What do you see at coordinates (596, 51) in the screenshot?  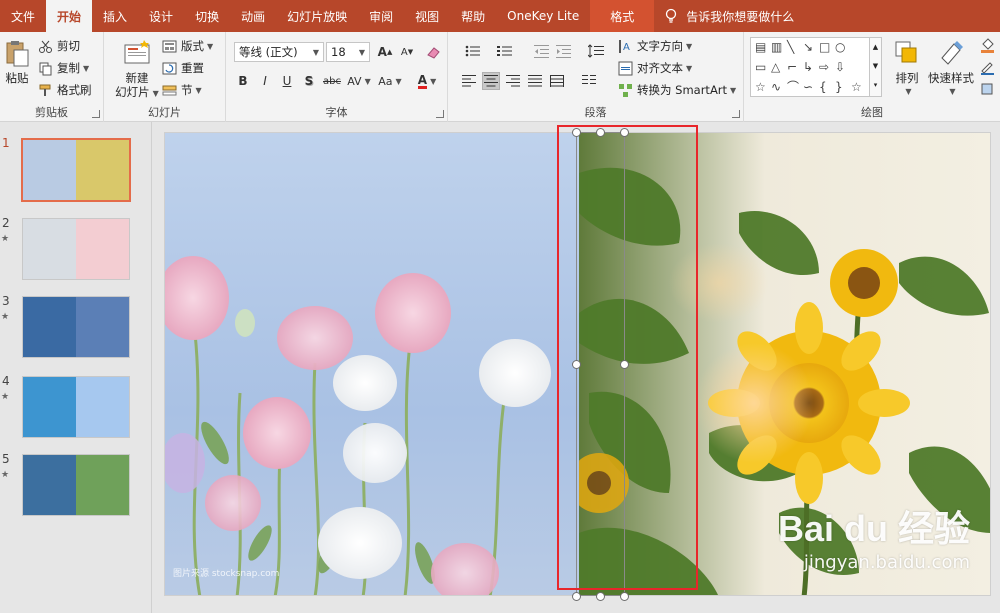 I see `line-spacing-button` at bounding box center [596, 51].